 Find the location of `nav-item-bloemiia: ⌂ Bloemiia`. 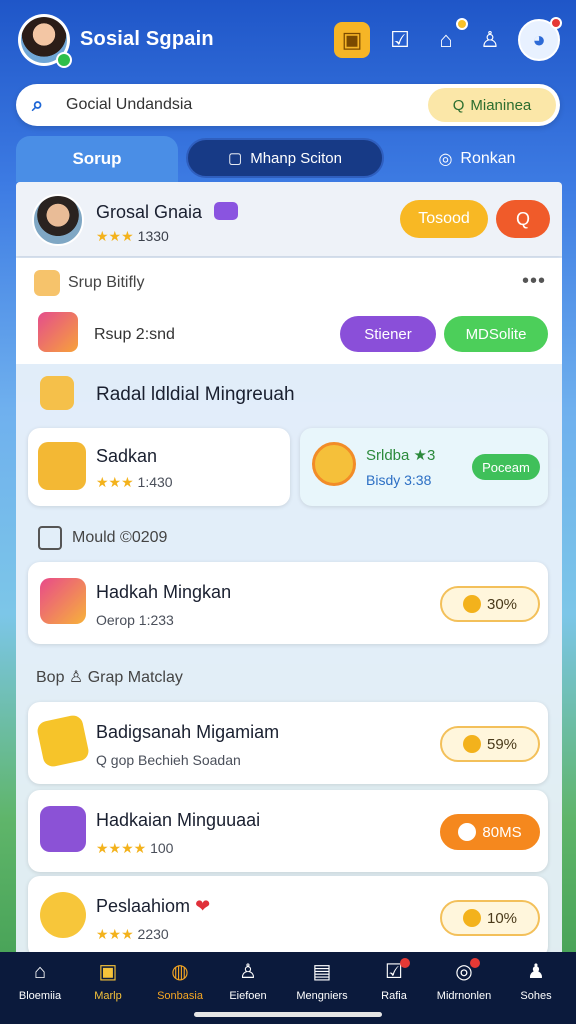

nav-item-bloemiia: ⌂ Bloemiia is located at coordinates (40, 987).